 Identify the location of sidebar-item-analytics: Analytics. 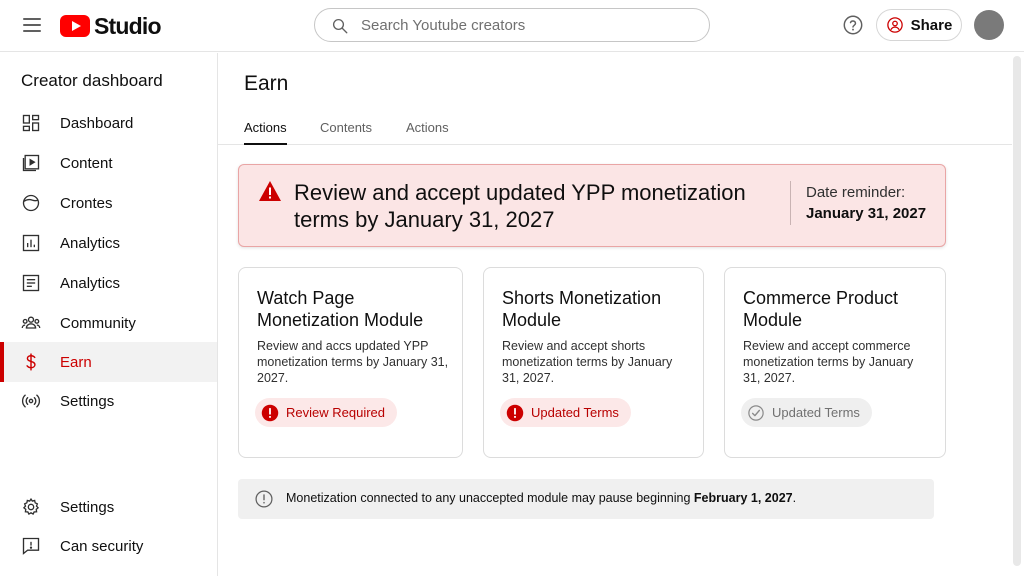
(108, 243).